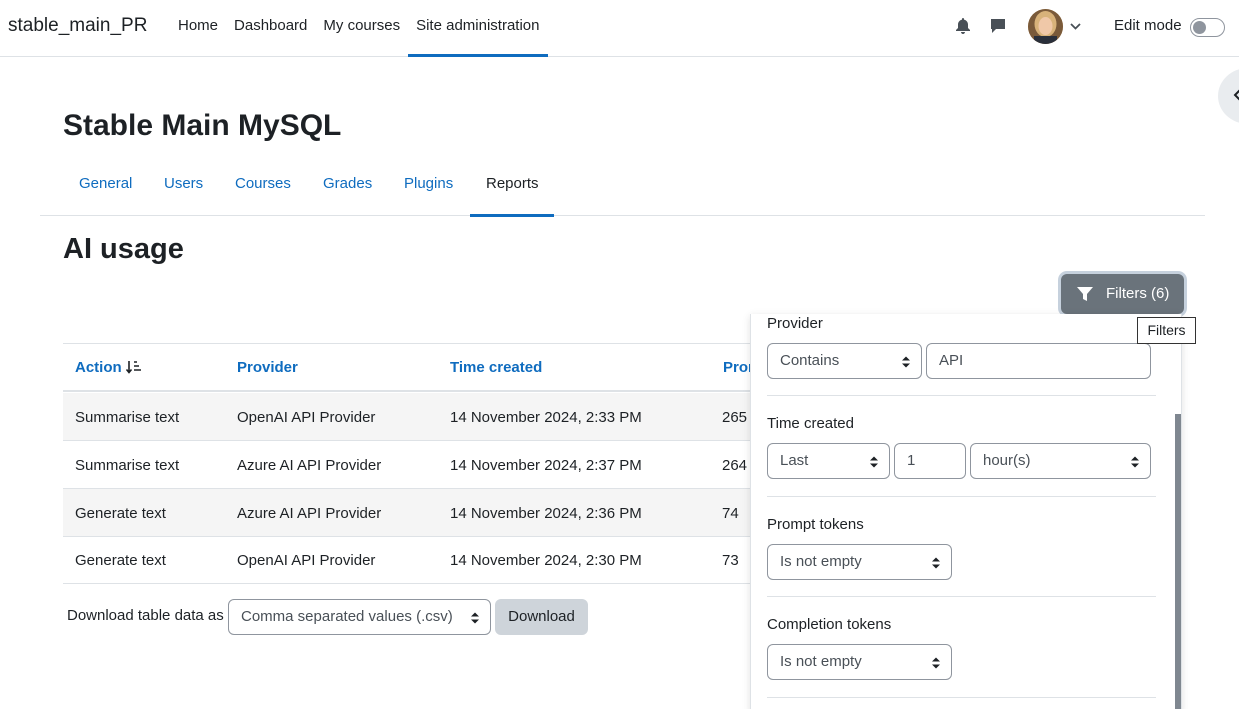 The image size is (1239, 709). What do you see at coordinates (413, 367) in the screenshot?
I see `table-header: Action Provider Time created Pron` at bounding box center [413, 367].